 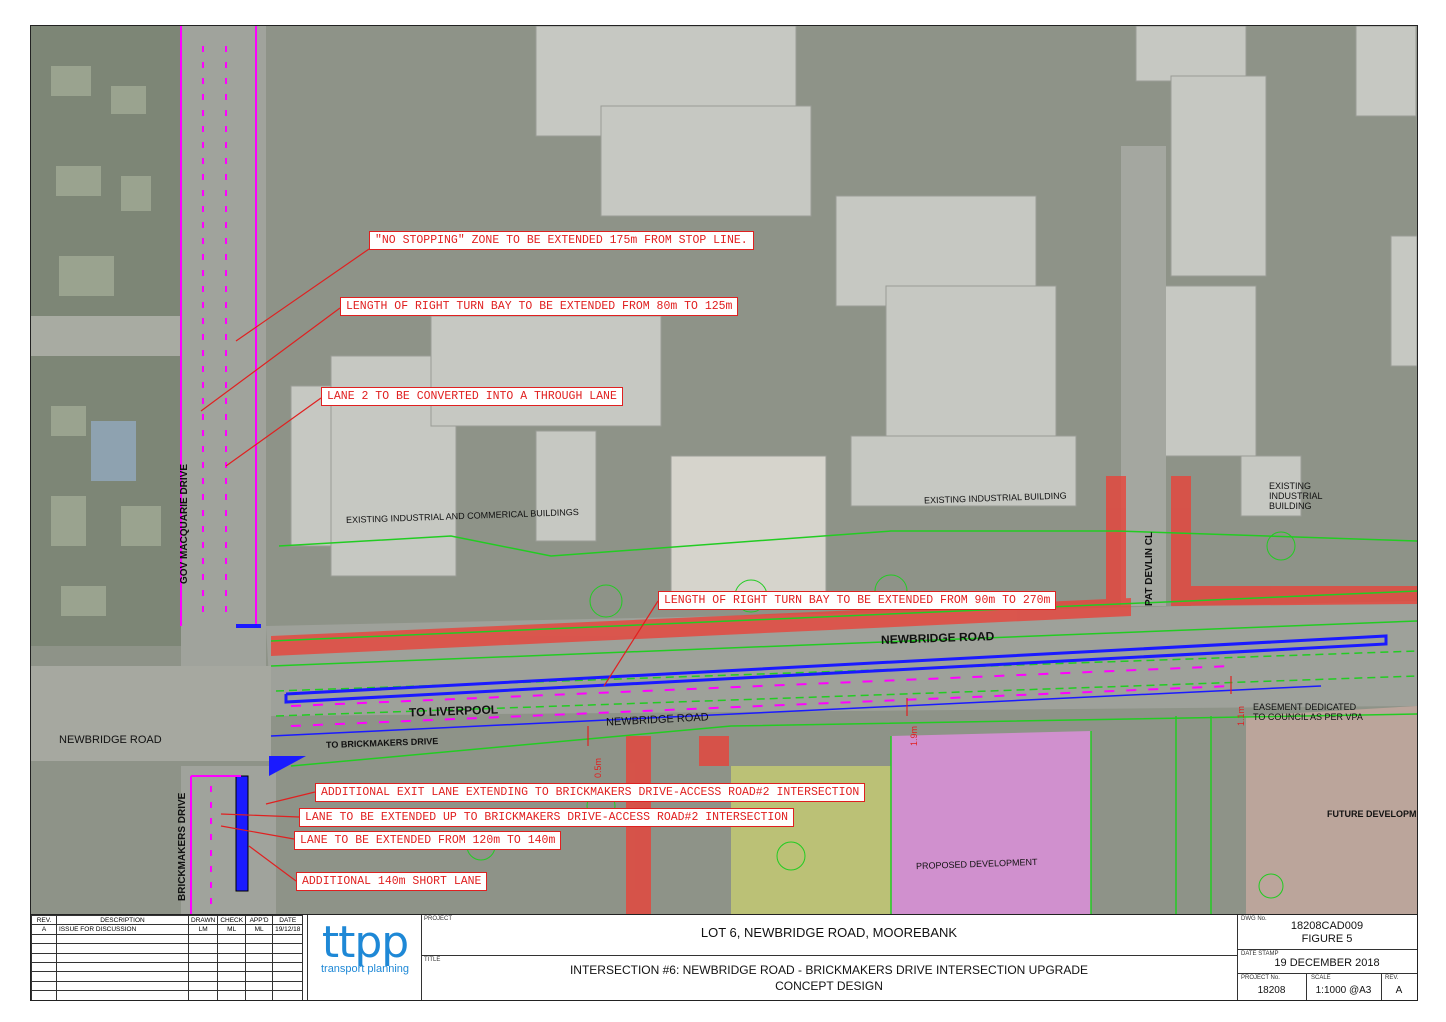 What do you see at coordinates (365, 942) in the screenshot?
I see `logo-text: ttpp` at bounding box center [365, 942].